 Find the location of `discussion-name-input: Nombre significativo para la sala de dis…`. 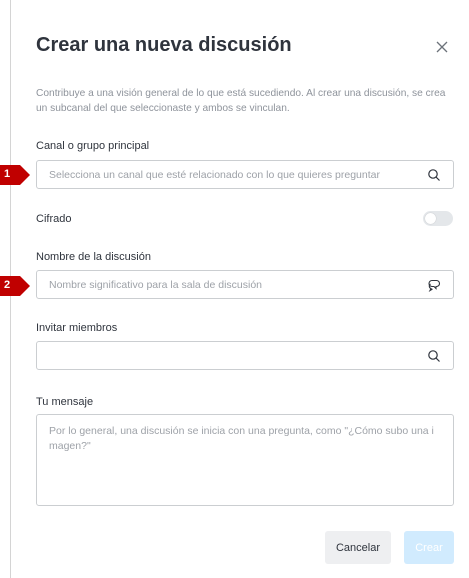

discussion-name-input: Nombre significativo para la sala de dis… is located at coordinates (245, 284).